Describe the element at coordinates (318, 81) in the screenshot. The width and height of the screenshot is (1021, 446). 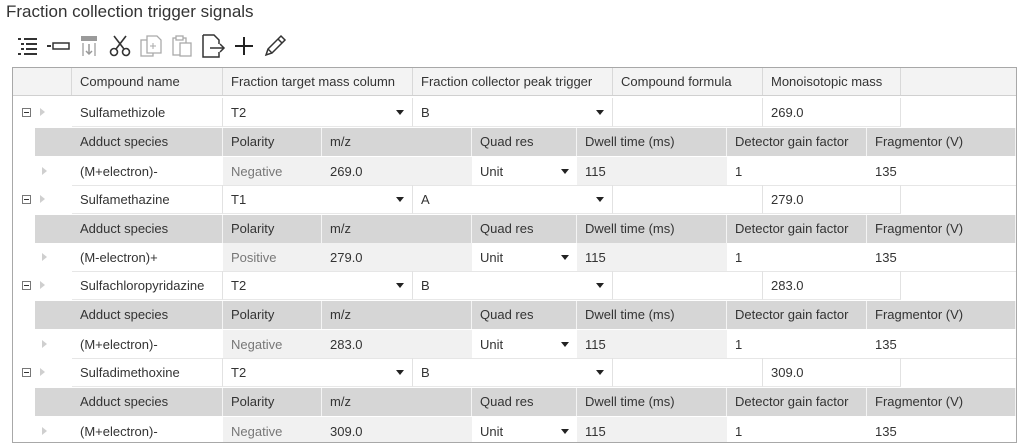
I see `header-target-mass-column: Fraction target mass column` at that location.